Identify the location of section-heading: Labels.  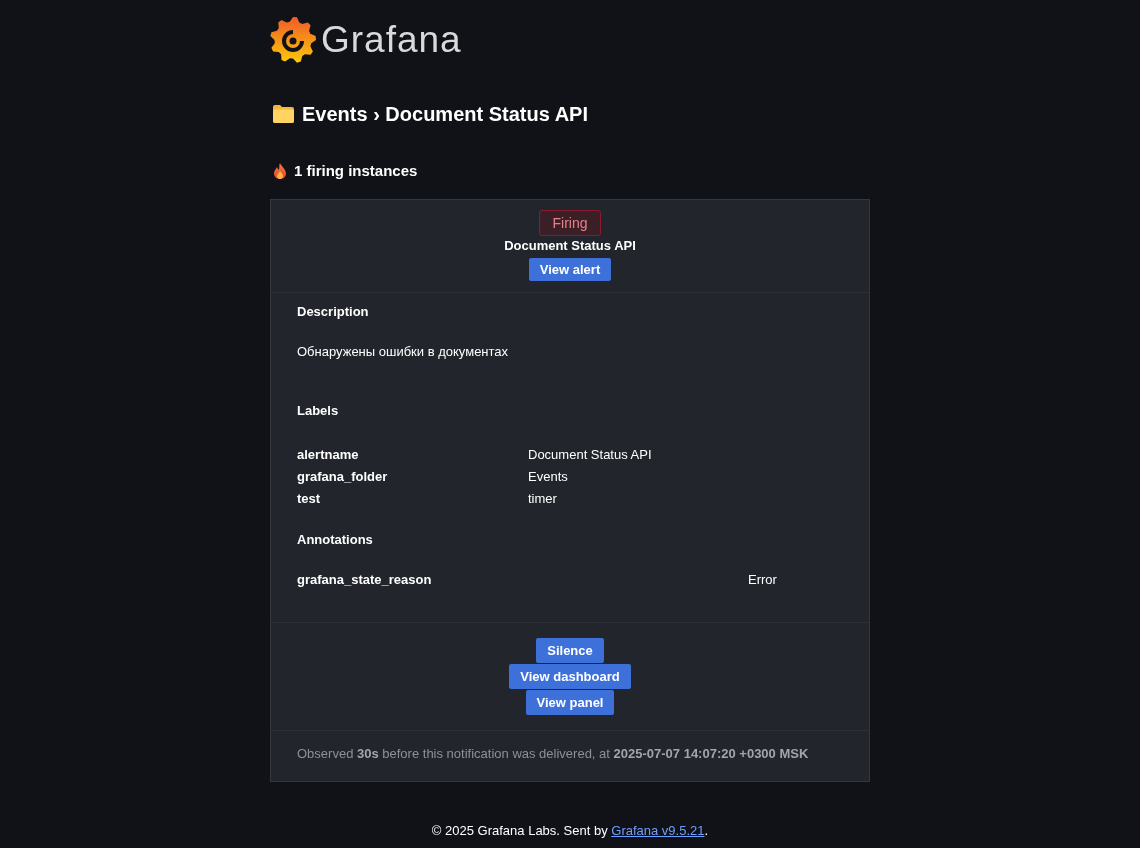
(318, 411).